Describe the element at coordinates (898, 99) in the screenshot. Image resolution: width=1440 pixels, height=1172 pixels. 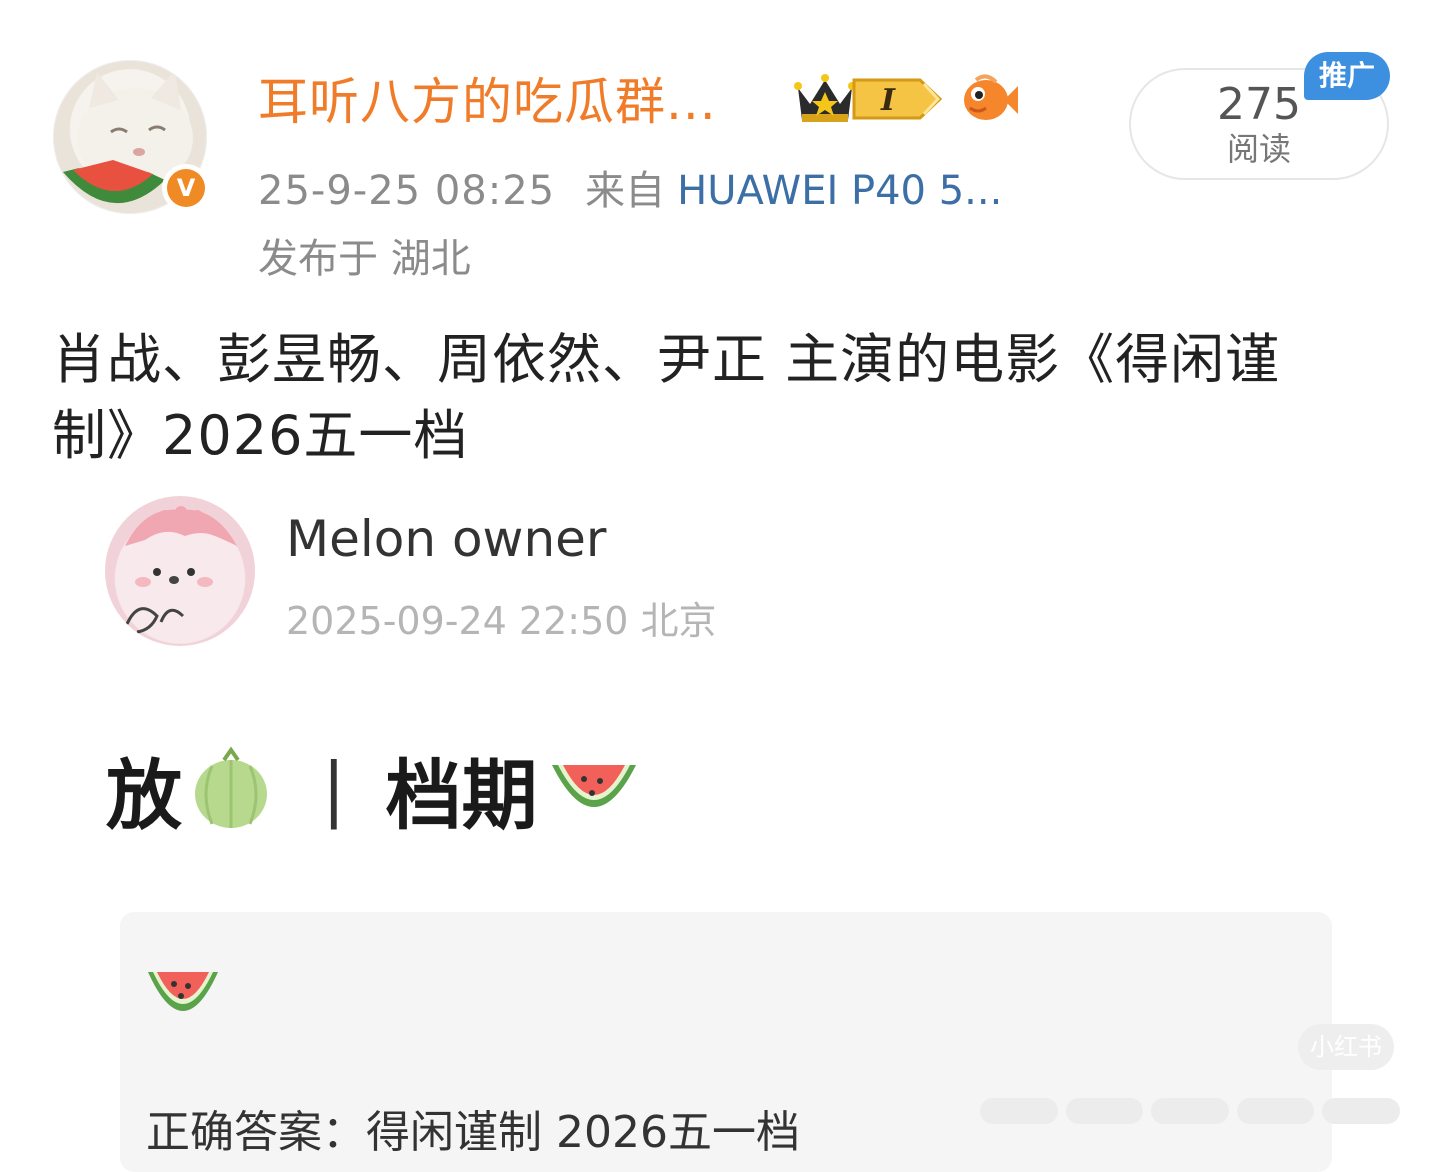
I see `level-badge-icon: I` at that location.